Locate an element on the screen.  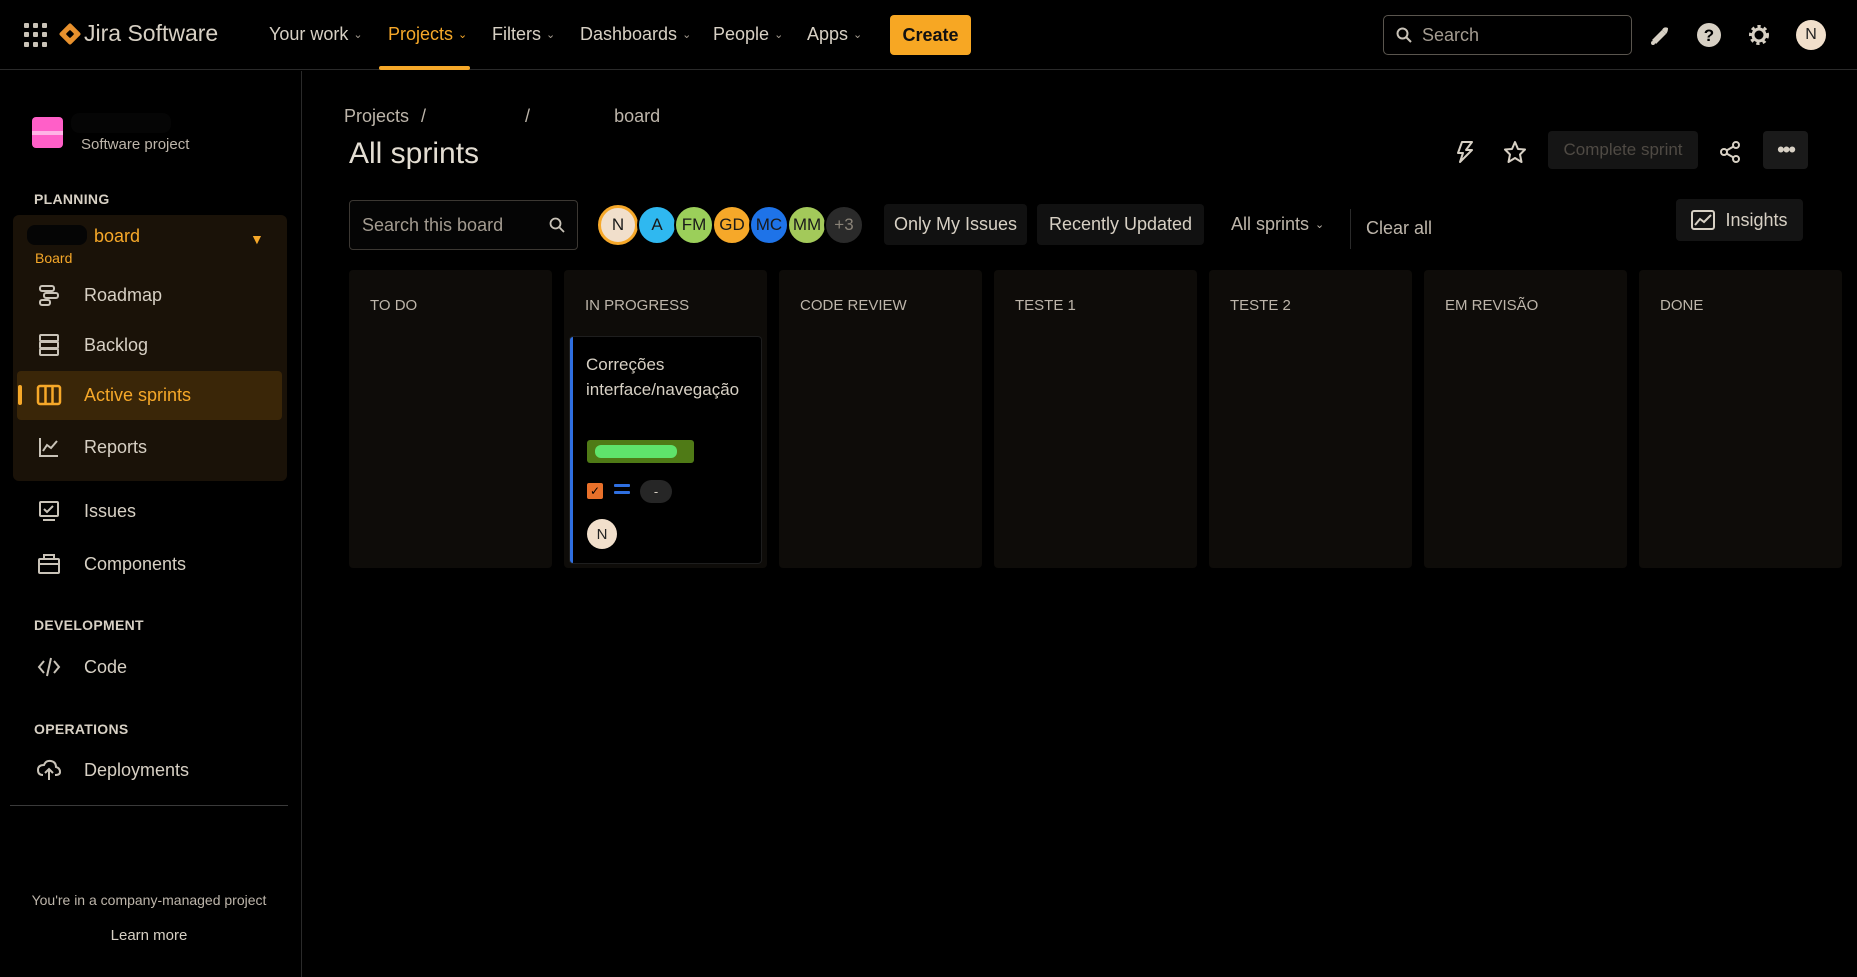
sidebar-item-label: Roadmap is located at coordinates (123, 294).